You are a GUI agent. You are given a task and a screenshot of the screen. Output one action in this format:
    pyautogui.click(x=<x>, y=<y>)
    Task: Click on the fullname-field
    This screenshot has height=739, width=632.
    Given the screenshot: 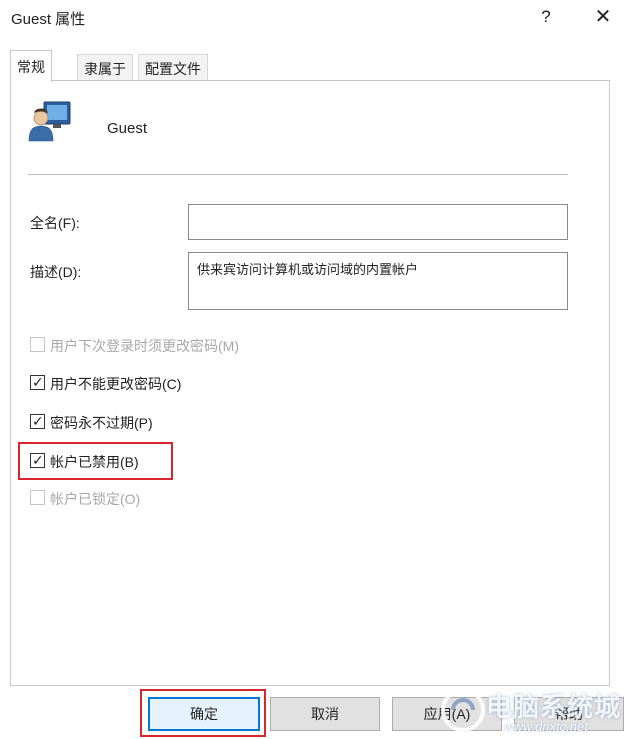 What is the action you would take?
    pyautogui.click(x=378, y=222)
    